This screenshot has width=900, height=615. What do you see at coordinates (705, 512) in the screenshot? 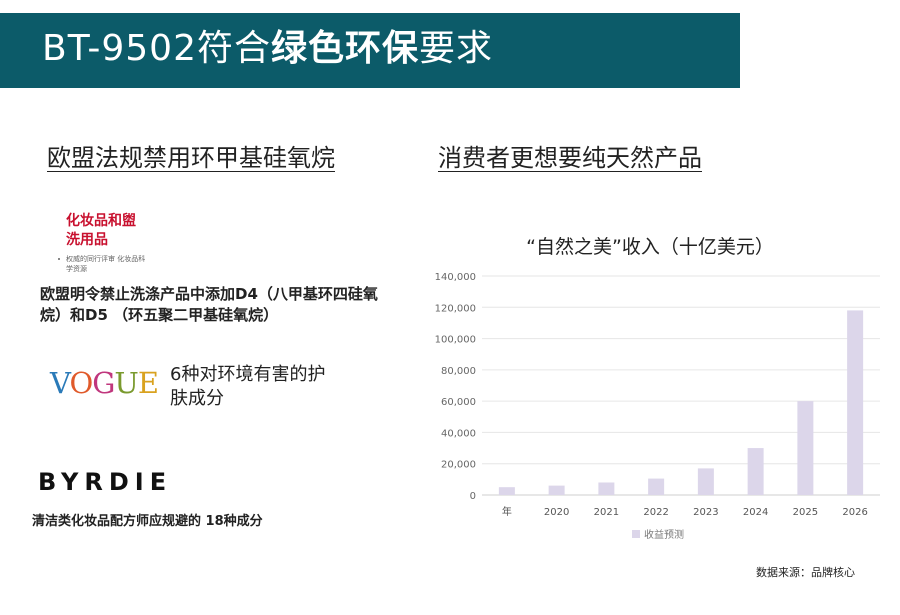
I see `x-tick-label: 2023` at bounding box center [705, 512].